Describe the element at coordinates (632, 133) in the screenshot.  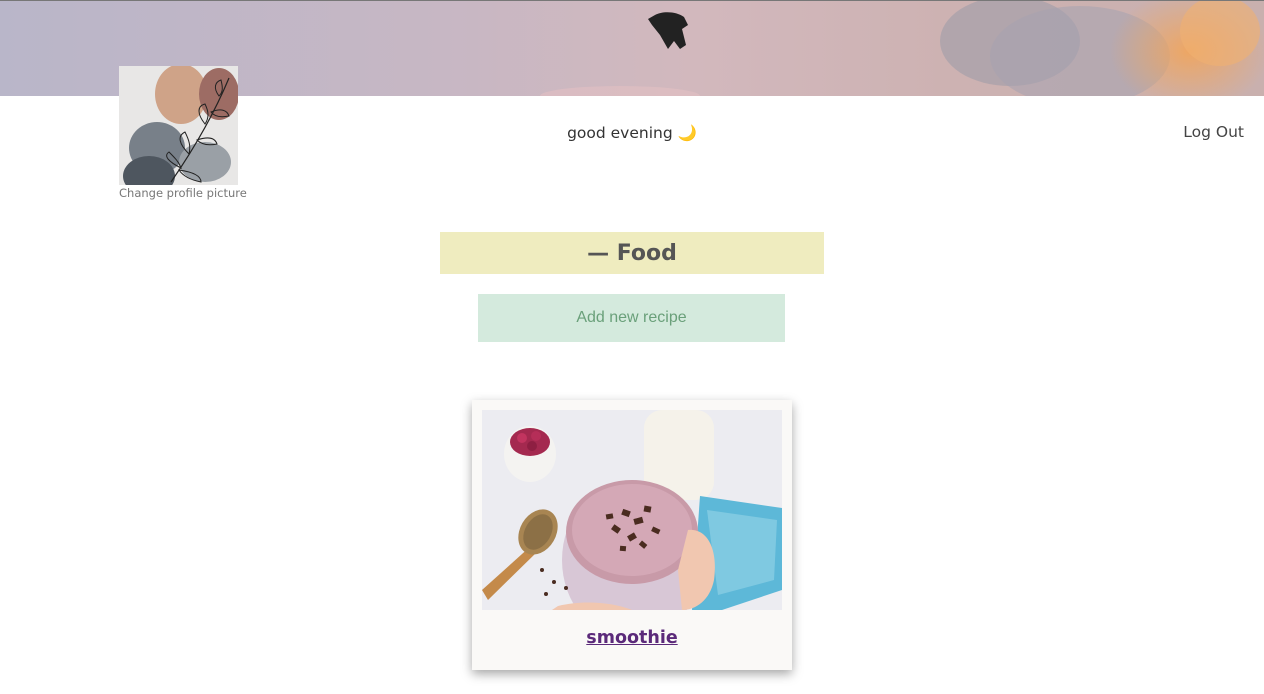
I see `greeting-text: good evening 🌙` at that location.